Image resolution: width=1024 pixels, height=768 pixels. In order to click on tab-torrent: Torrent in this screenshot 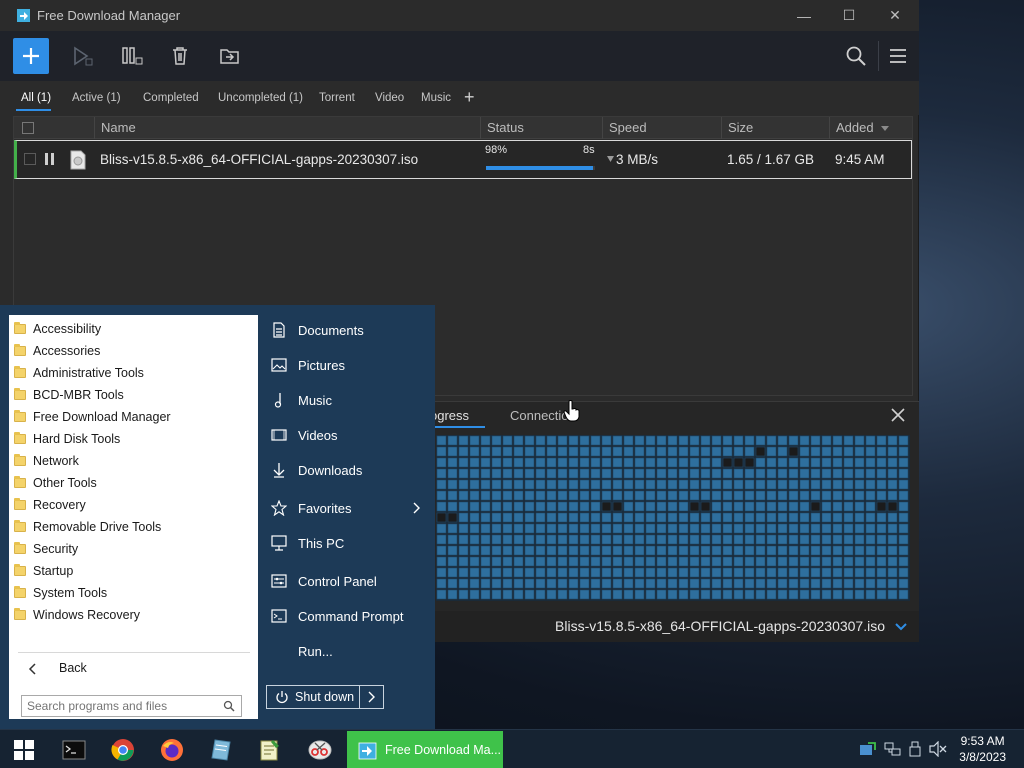, I will do `click(337, 98)`.